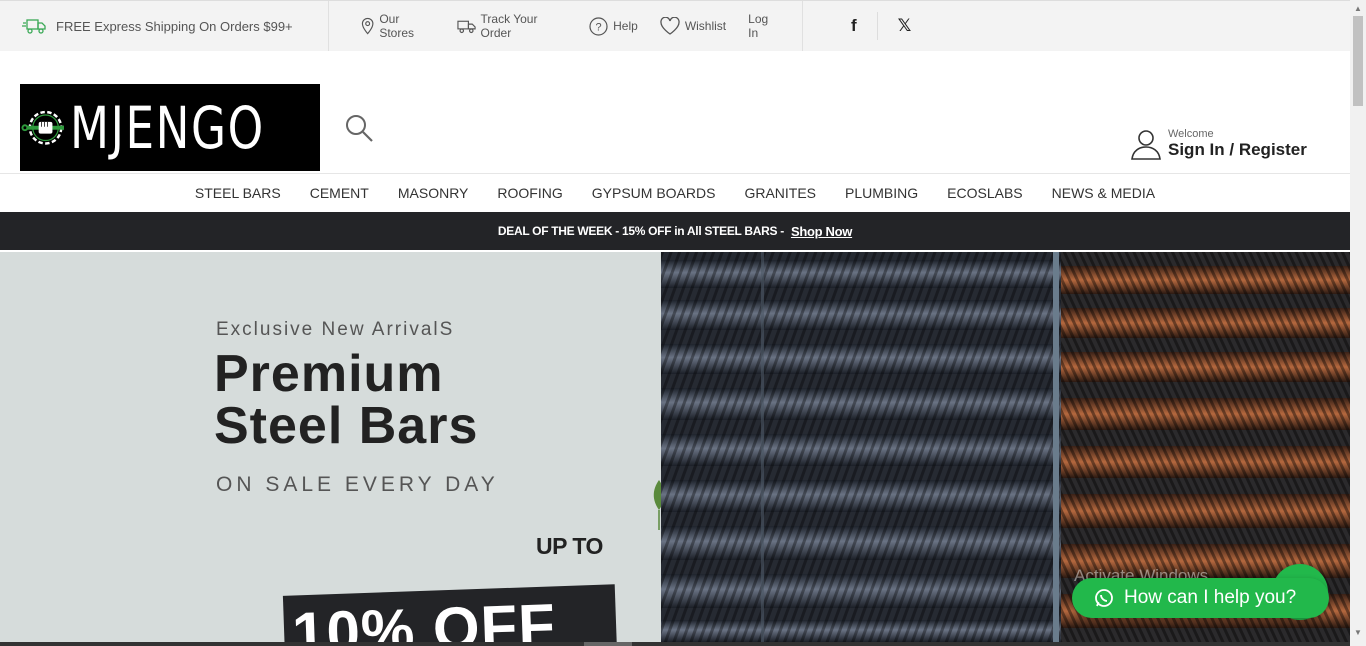 This screenshot has height=646, width=1366. Describe the element at coordinates (1104, 598) in the screenshot. I see `whatsapp-icon` at that location.